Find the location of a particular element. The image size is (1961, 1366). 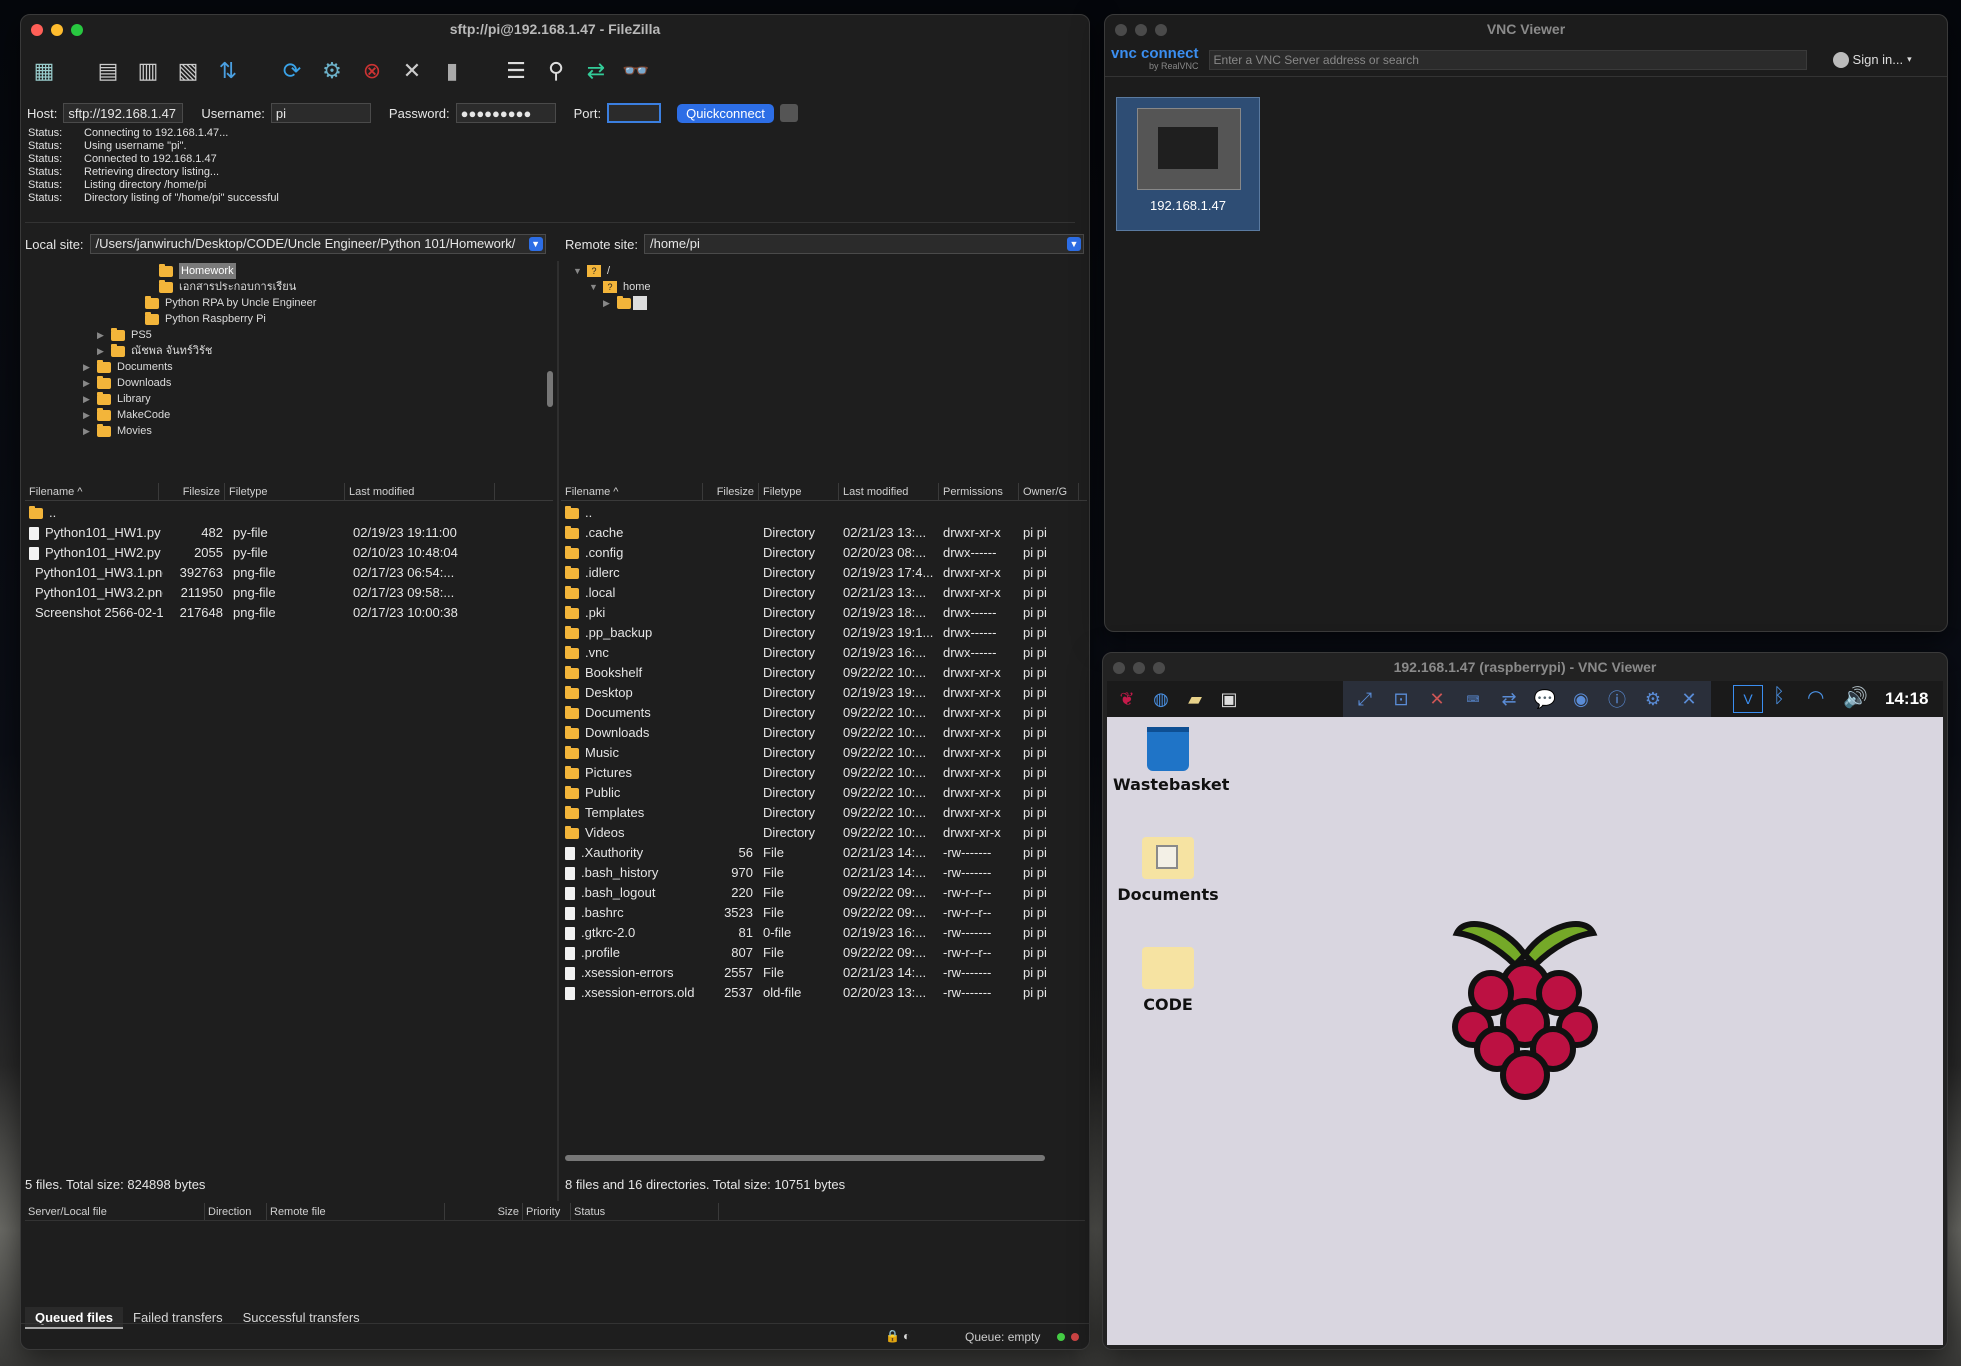

column-status: Status is located at coordinates (645, 1211).